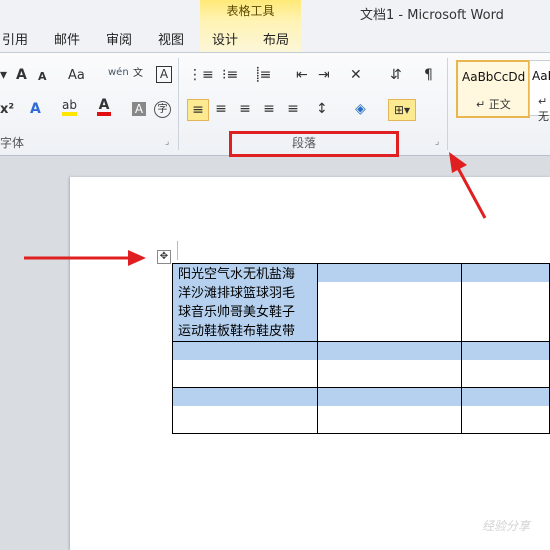  What do you see at coordinates (137, 258) in the screenshot?
I see `left-arrow-head` at bounding box center [137, 258].